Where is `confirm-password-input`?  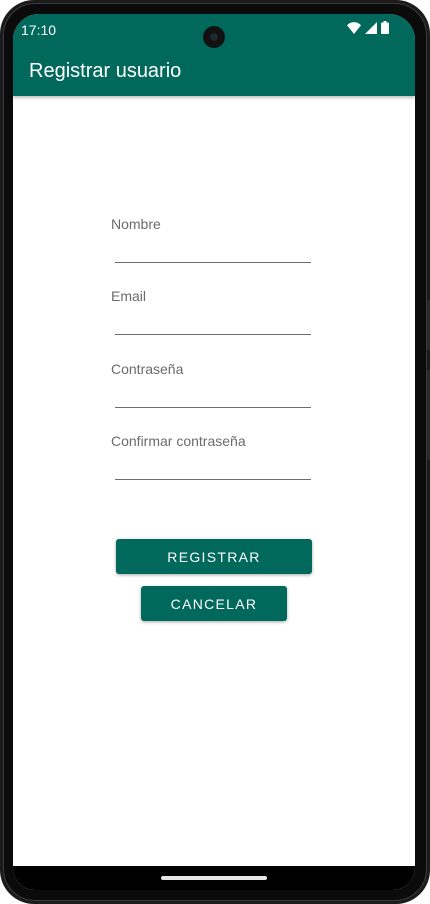 confirm-password-input is located at coordinates (213, 468).